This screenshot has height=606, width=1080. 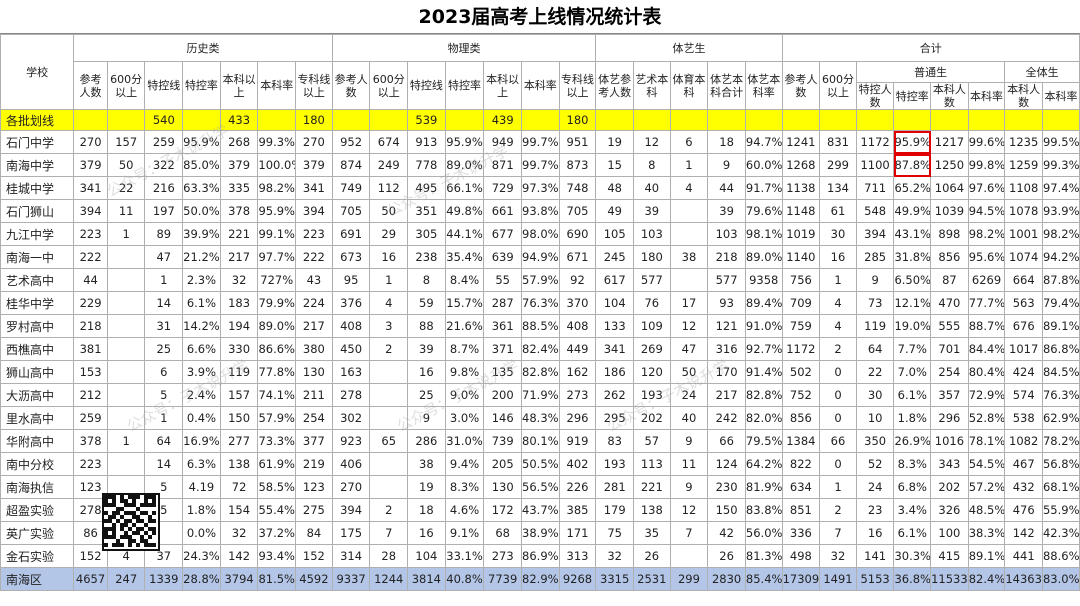 What do you see at coordinates (652, 211) in the screenshot?
I see `table-cell: 39` at bounding box center [652, 211].